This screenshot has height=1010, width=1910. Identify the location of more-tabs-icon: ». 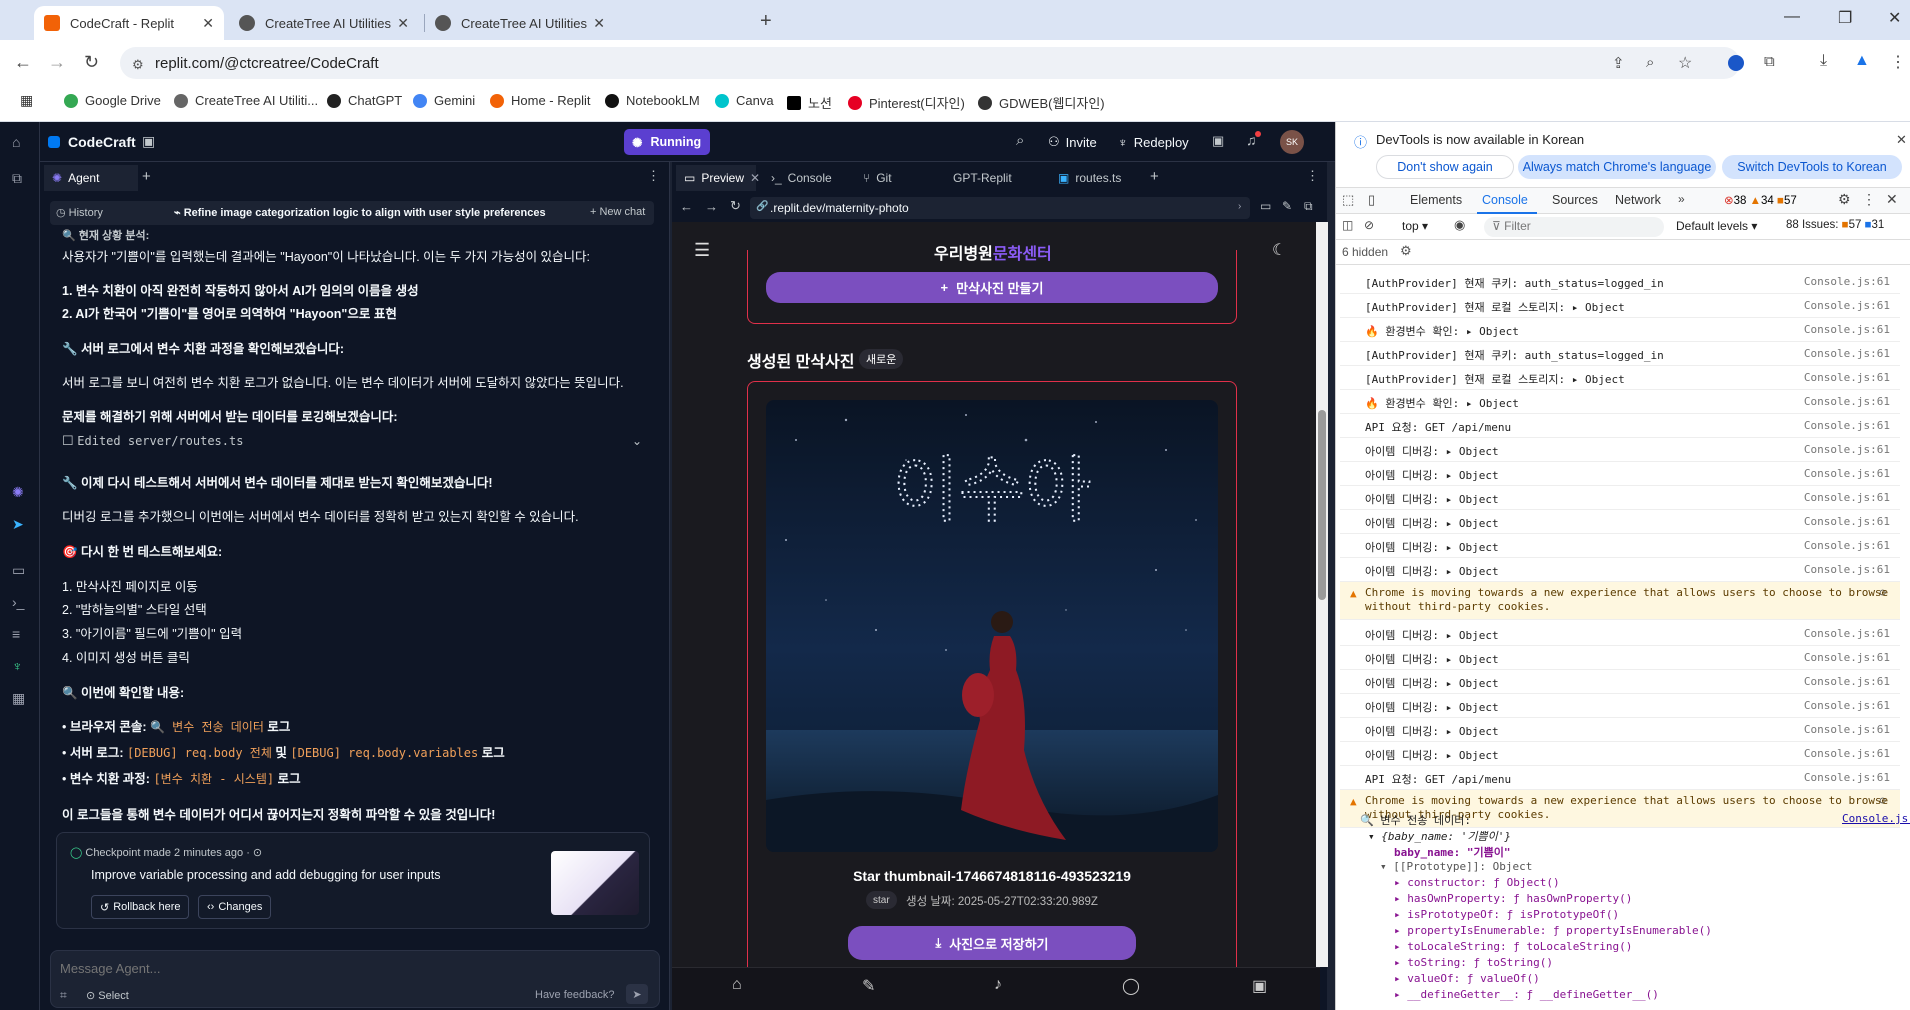
(1681, 199).